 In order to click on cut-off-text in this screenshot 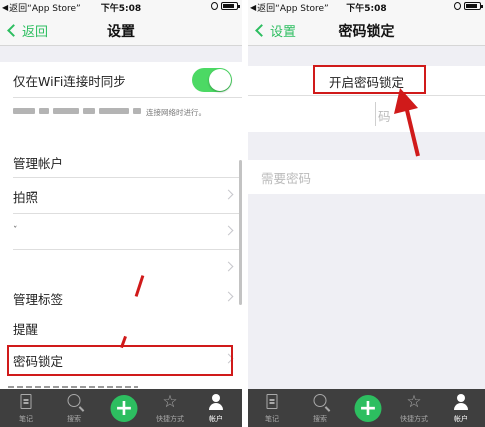, I will do `click(73, 387)`.